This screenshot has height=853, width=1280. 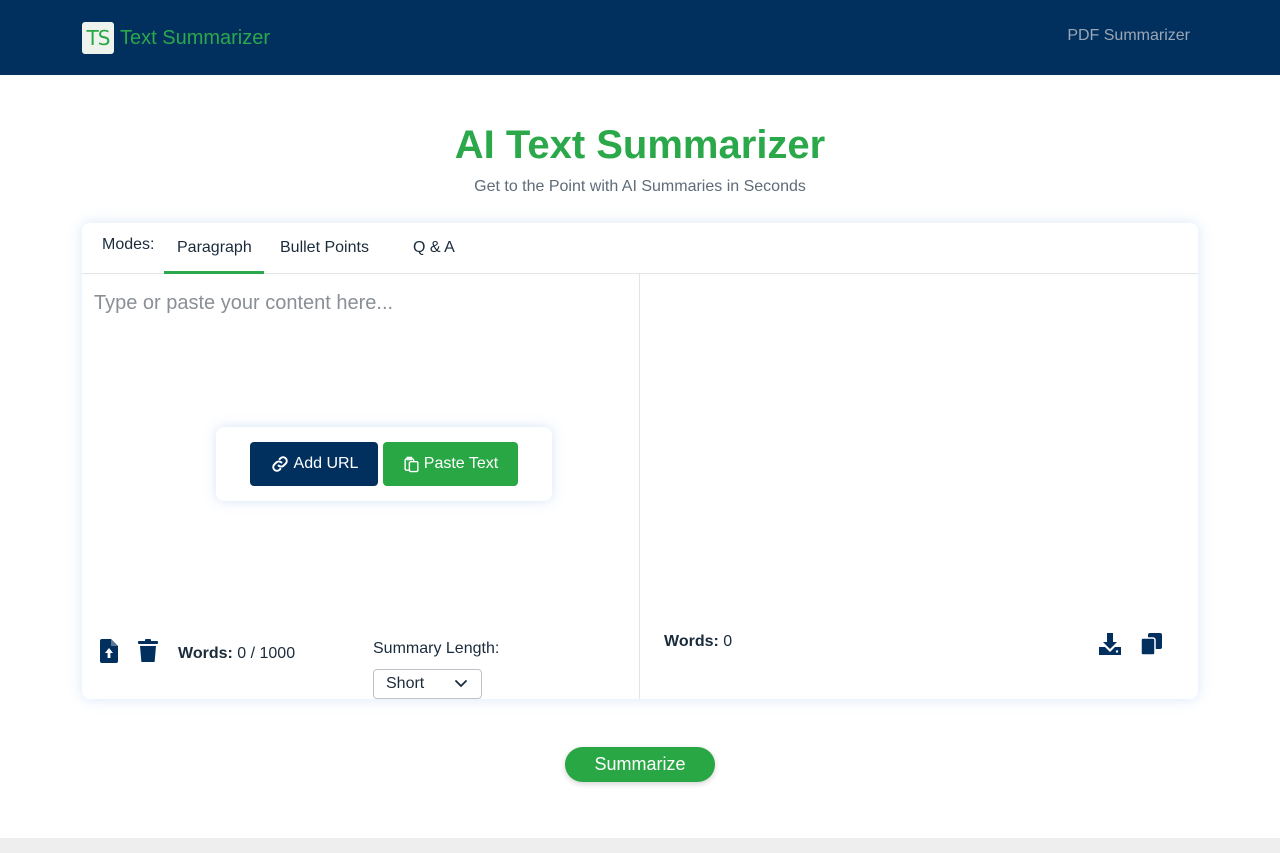 I want to click on add-url-label: Add URL, so click(x=326, y=463).